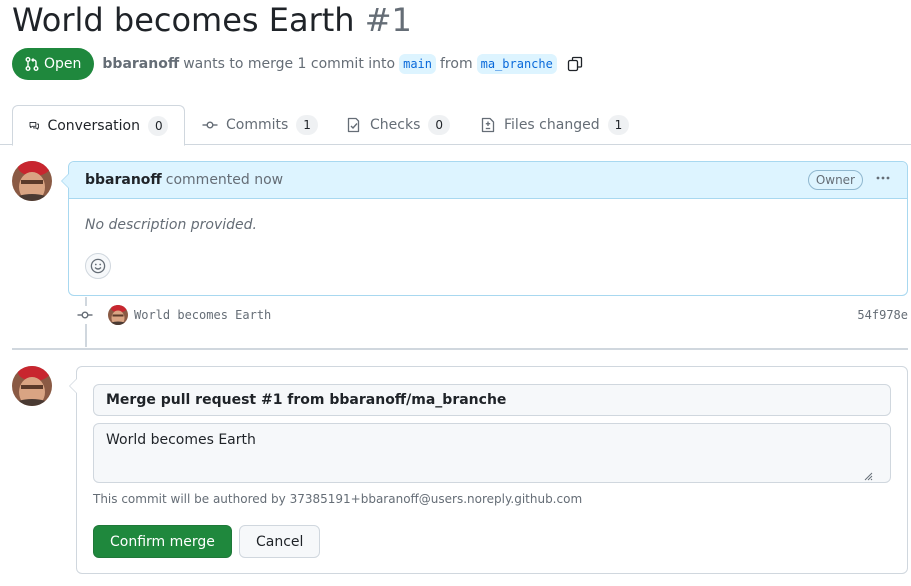  I want to click on comment-header: bbaranoff commented now Owner, so click(488, 180).